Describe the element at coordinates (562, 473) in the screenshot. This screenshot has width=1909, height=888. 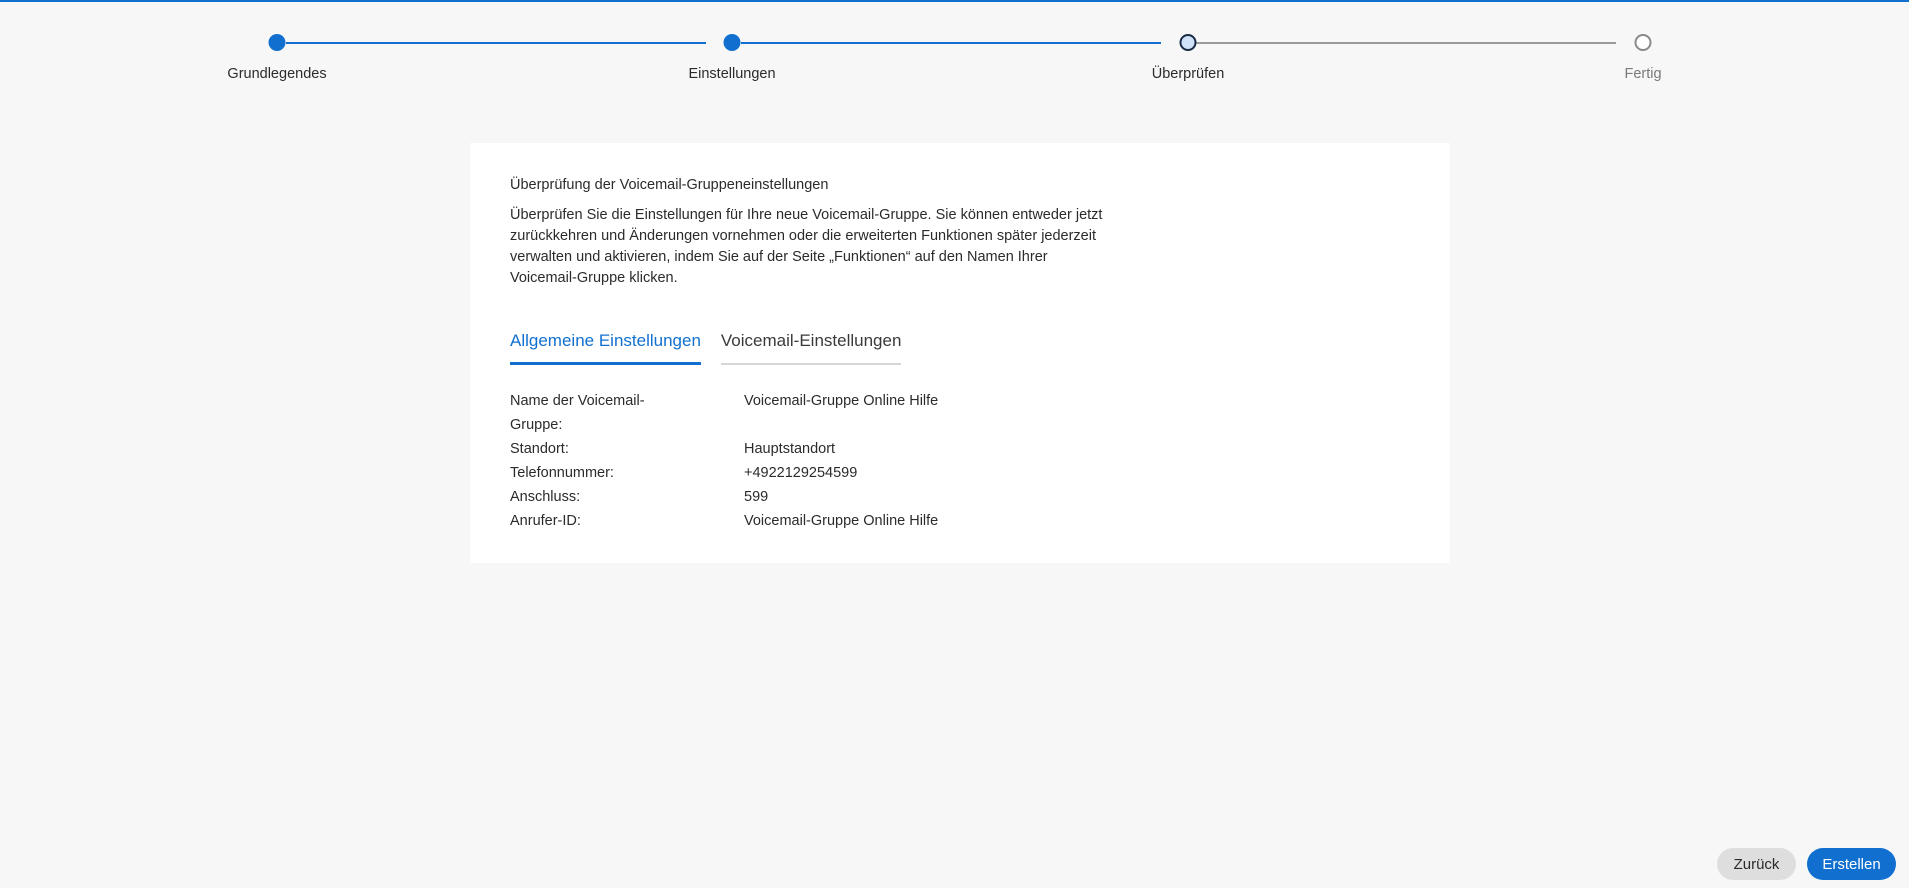
I see `detail-label: Telefonnummer:` at that location.